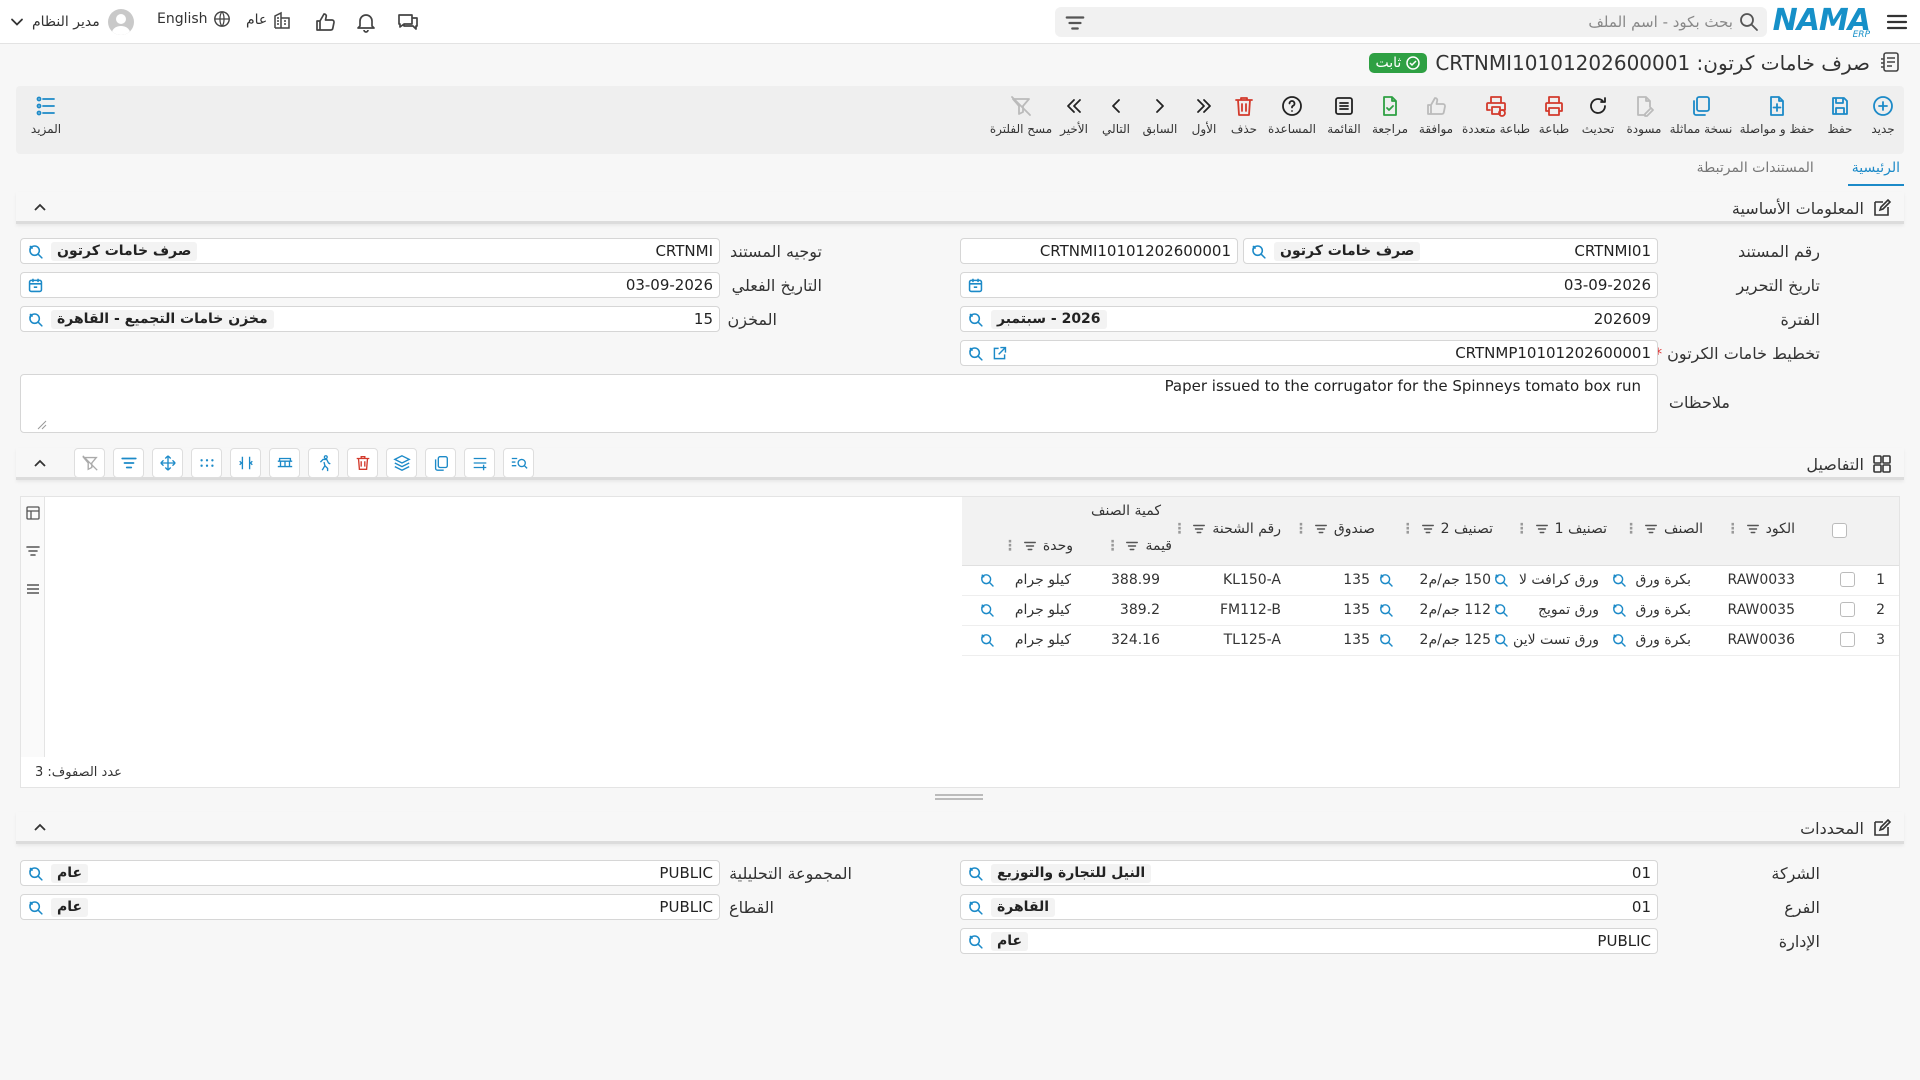 Image resolution: width=1920 pixels, height=1080 pixels. Describe the element at coordinates (1777, 115) in the screenshot. I see `save-continue-button: حفظ و مواصلة` at that location.